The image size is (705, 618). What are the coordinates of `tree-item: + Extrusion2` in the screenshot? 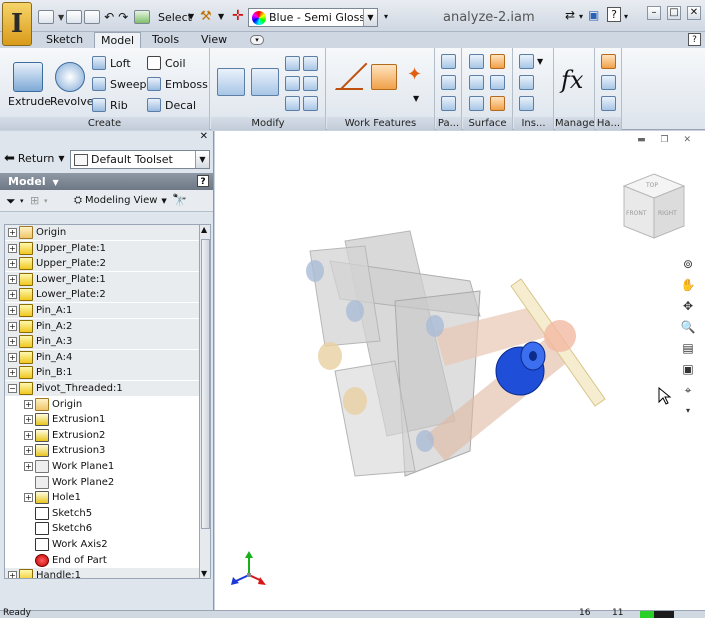 It's located at (55, 435).